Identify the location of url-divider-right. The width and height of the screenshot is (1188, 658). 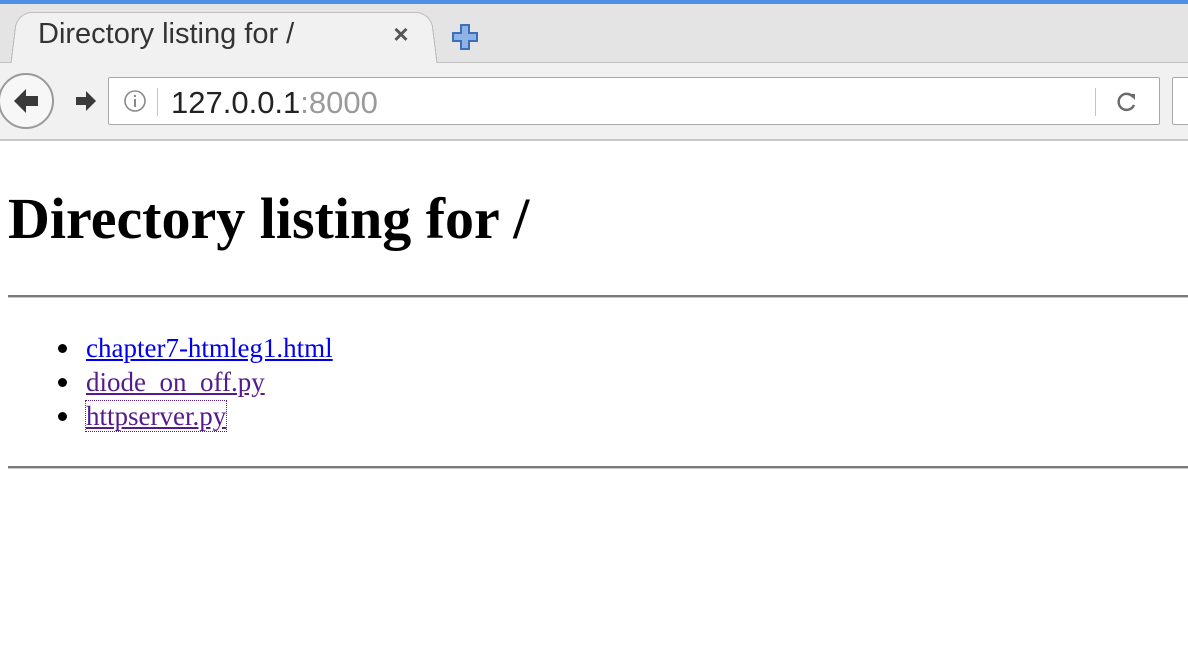
(1095, 102).